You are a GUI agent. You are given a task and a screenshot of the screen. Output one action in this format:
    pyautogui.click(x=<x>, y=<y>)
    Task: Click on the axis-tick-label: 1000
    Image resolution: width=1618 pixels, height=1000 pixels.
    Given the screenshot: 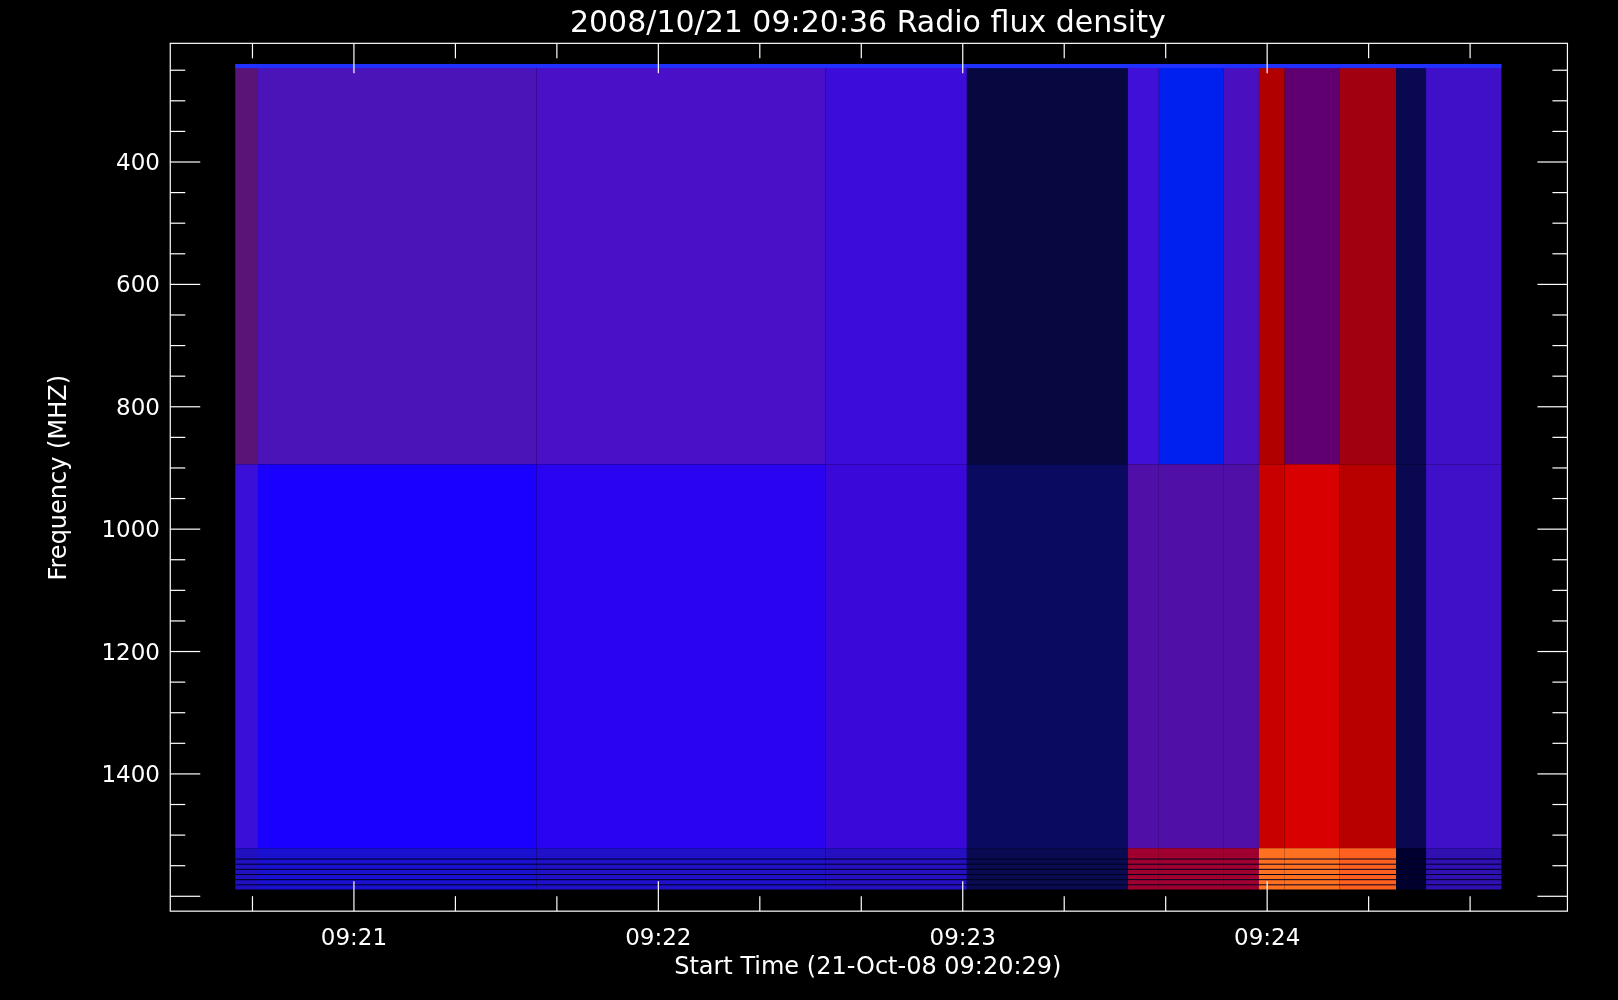 What is the action you would take?
    pyautogui.click(x=130, y=529)
    